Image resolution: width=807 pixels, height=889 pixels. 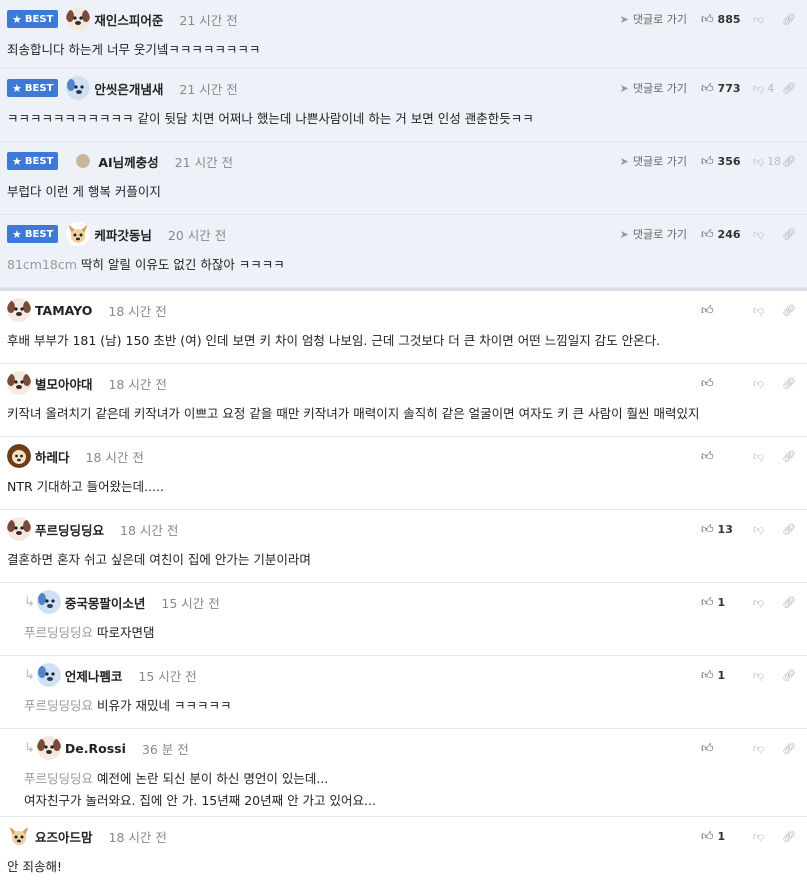 What do you see at coordinates (64, 836) in the screenshot?
I see `nickname: 요즈아드맘` at bounding box center [64, 836].